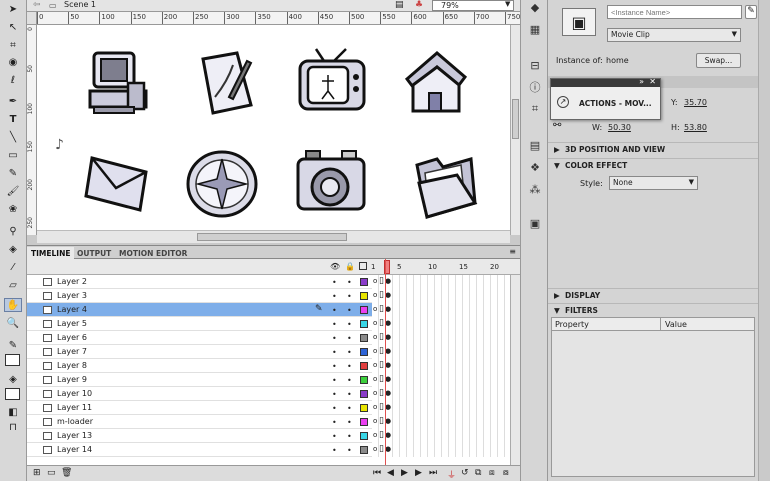 Image resolution: width=770 pixels, height=481 pixels. What do you see at coordinates (273, 324) in the screenshot?
I see `layer-row: Layer 5 • • o ▯ ●` at bounding box center [273, 324].